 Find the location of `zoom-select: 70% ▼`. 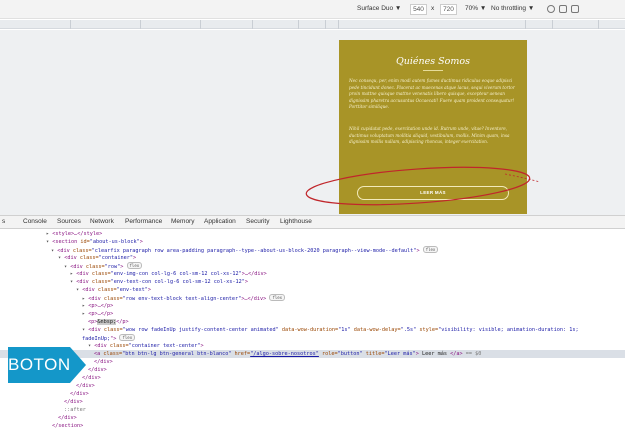

zoom-select: 70% ▼ is located at coordinates (475, 8).